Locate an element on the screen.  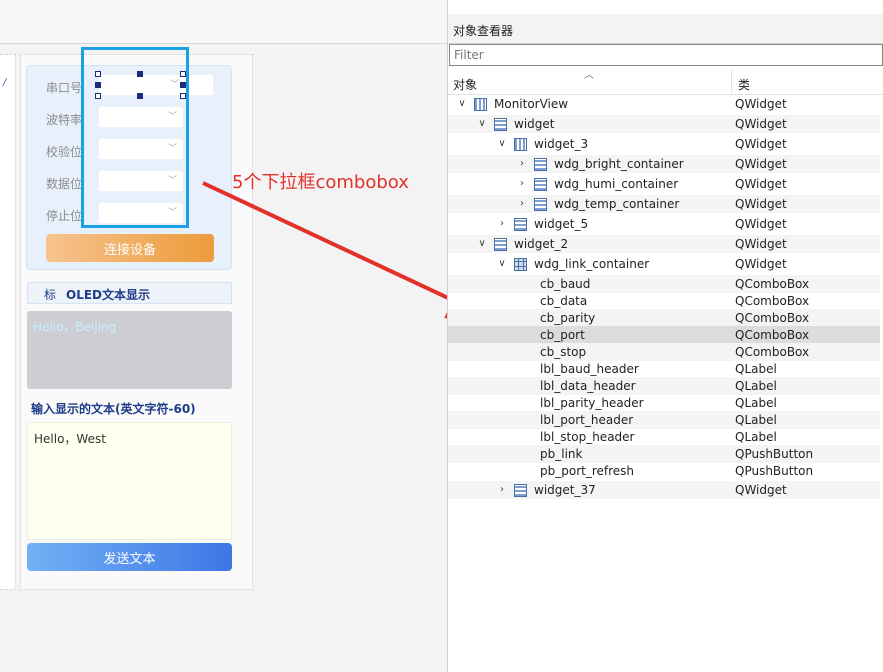
tree-row-class: QPushButton is located at coordinates (774, 454).